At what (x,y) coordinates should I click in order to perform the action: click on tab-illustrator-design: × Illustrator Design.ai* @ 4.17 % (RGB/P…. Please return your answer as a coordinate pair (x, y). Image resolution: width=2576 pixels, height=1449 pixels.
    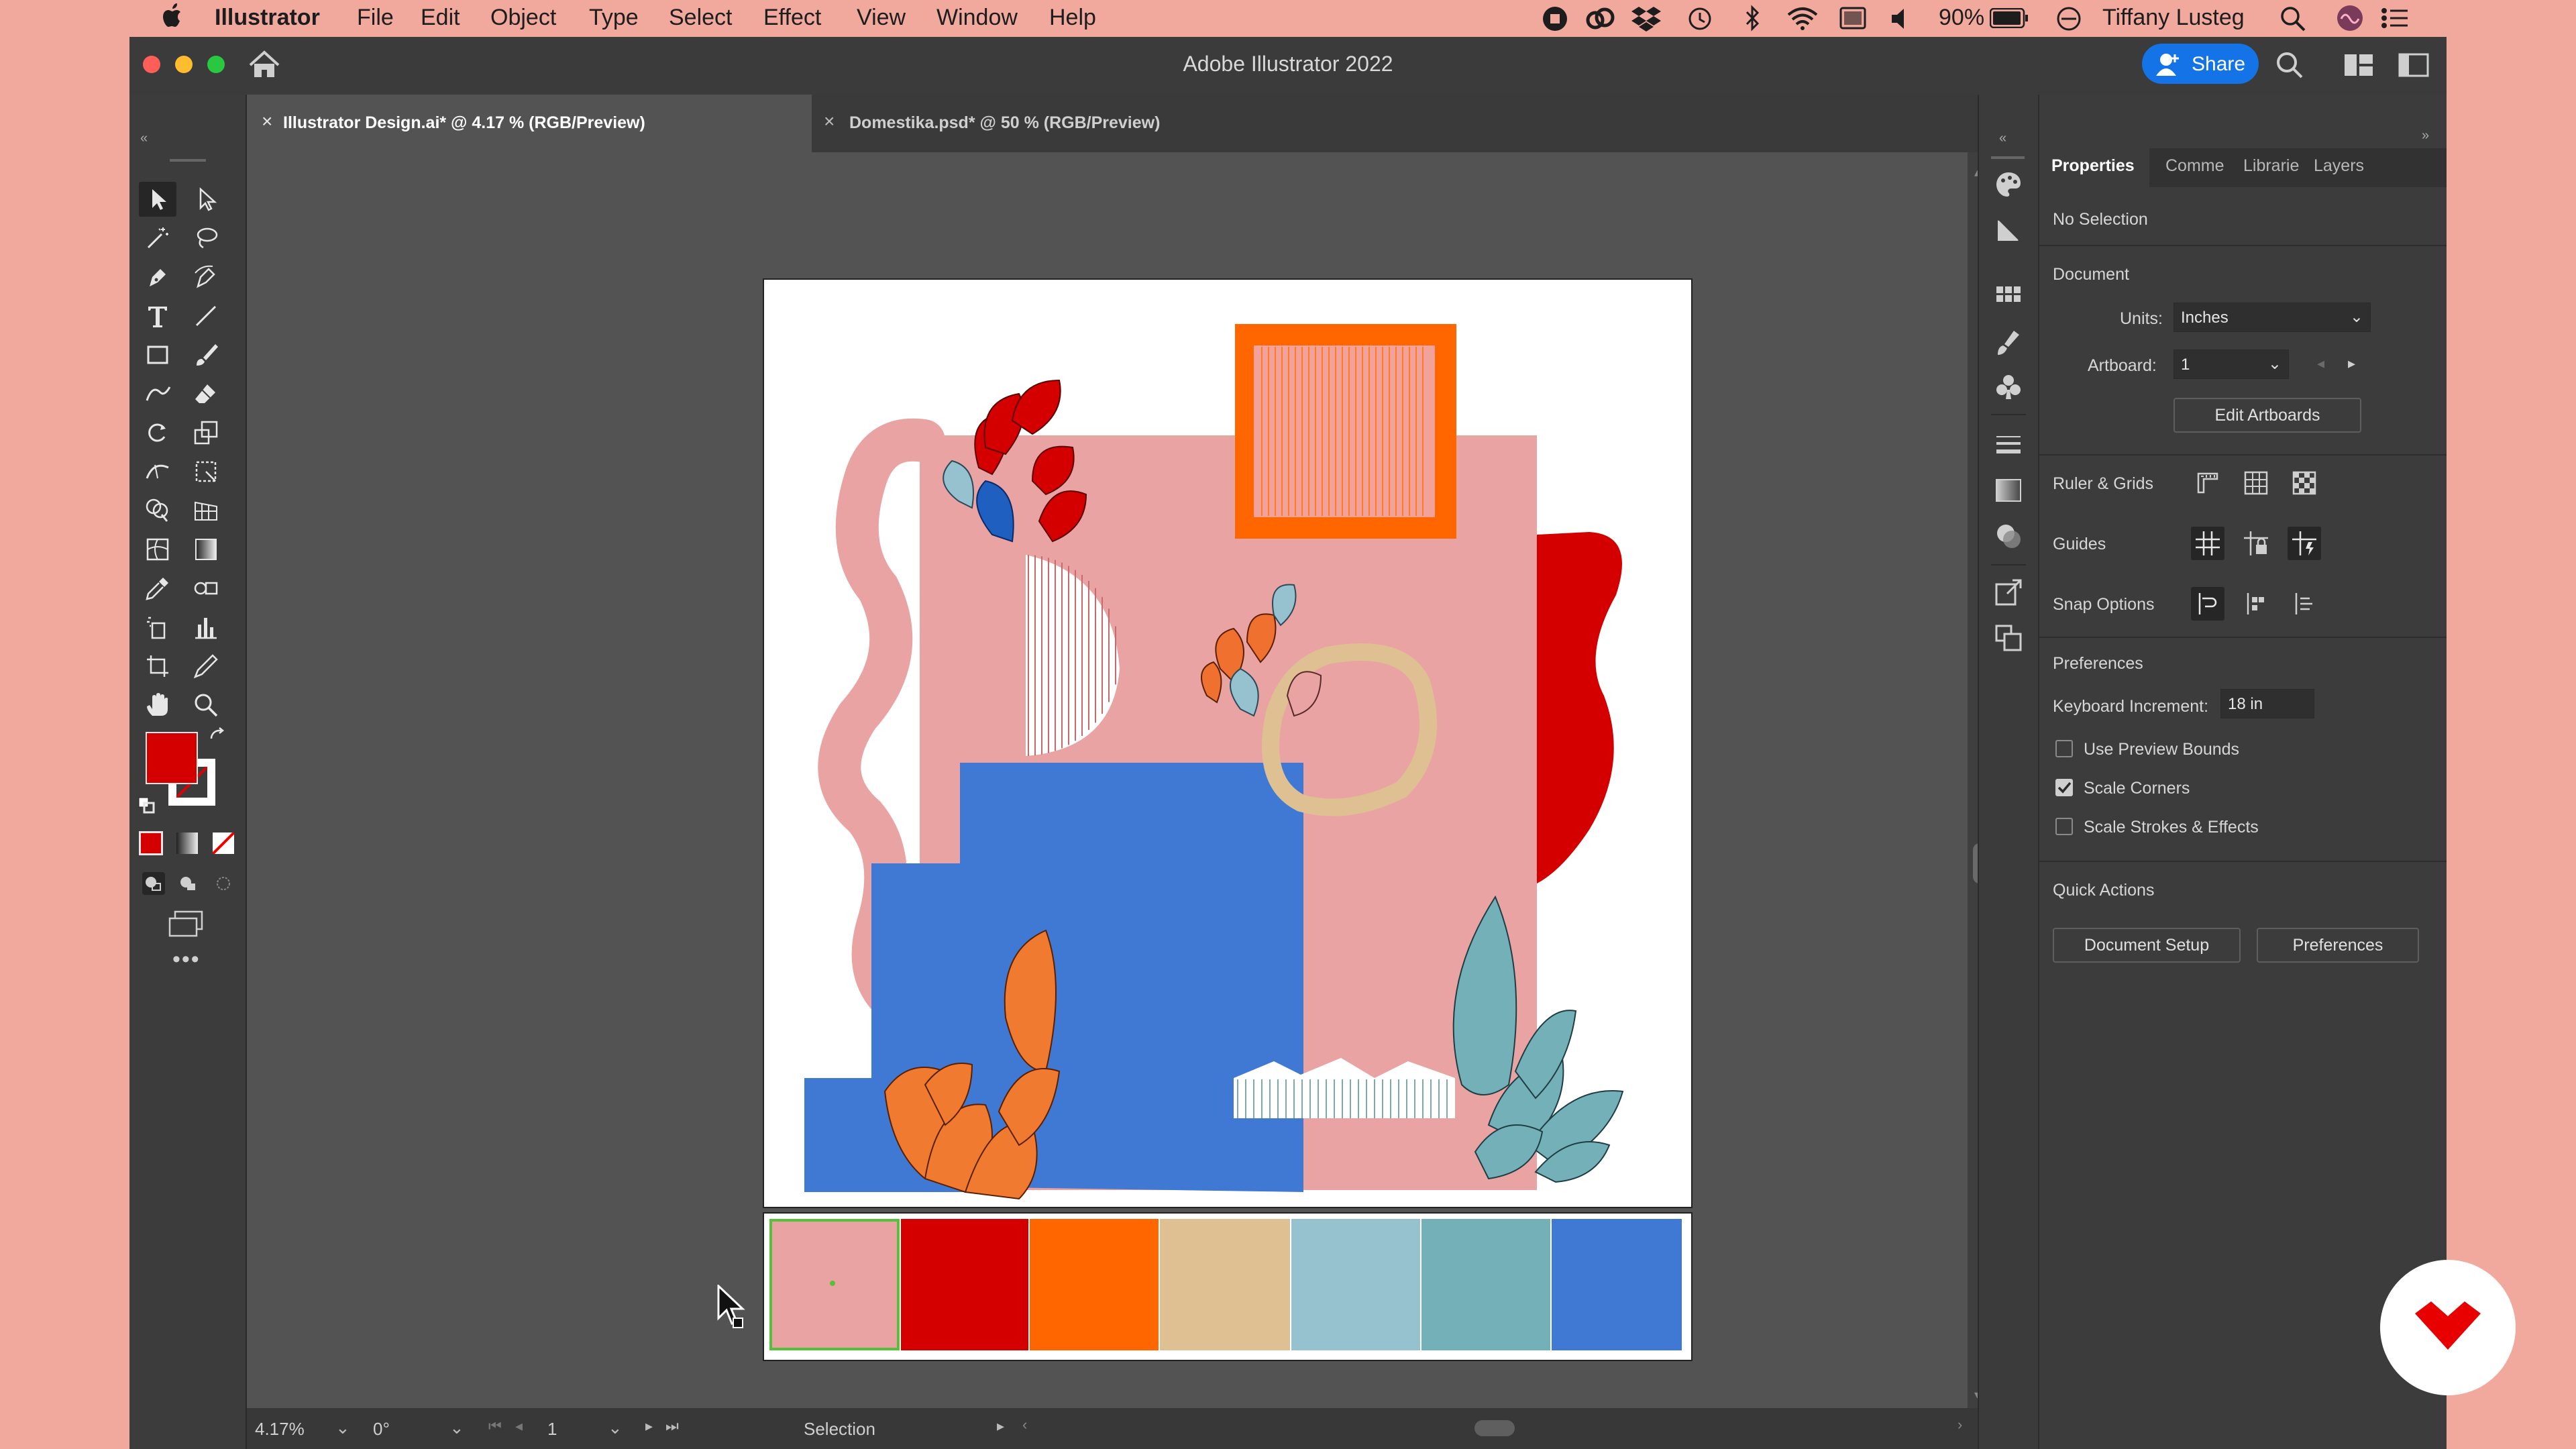
    Looking at the image, I should click on (529, 123).